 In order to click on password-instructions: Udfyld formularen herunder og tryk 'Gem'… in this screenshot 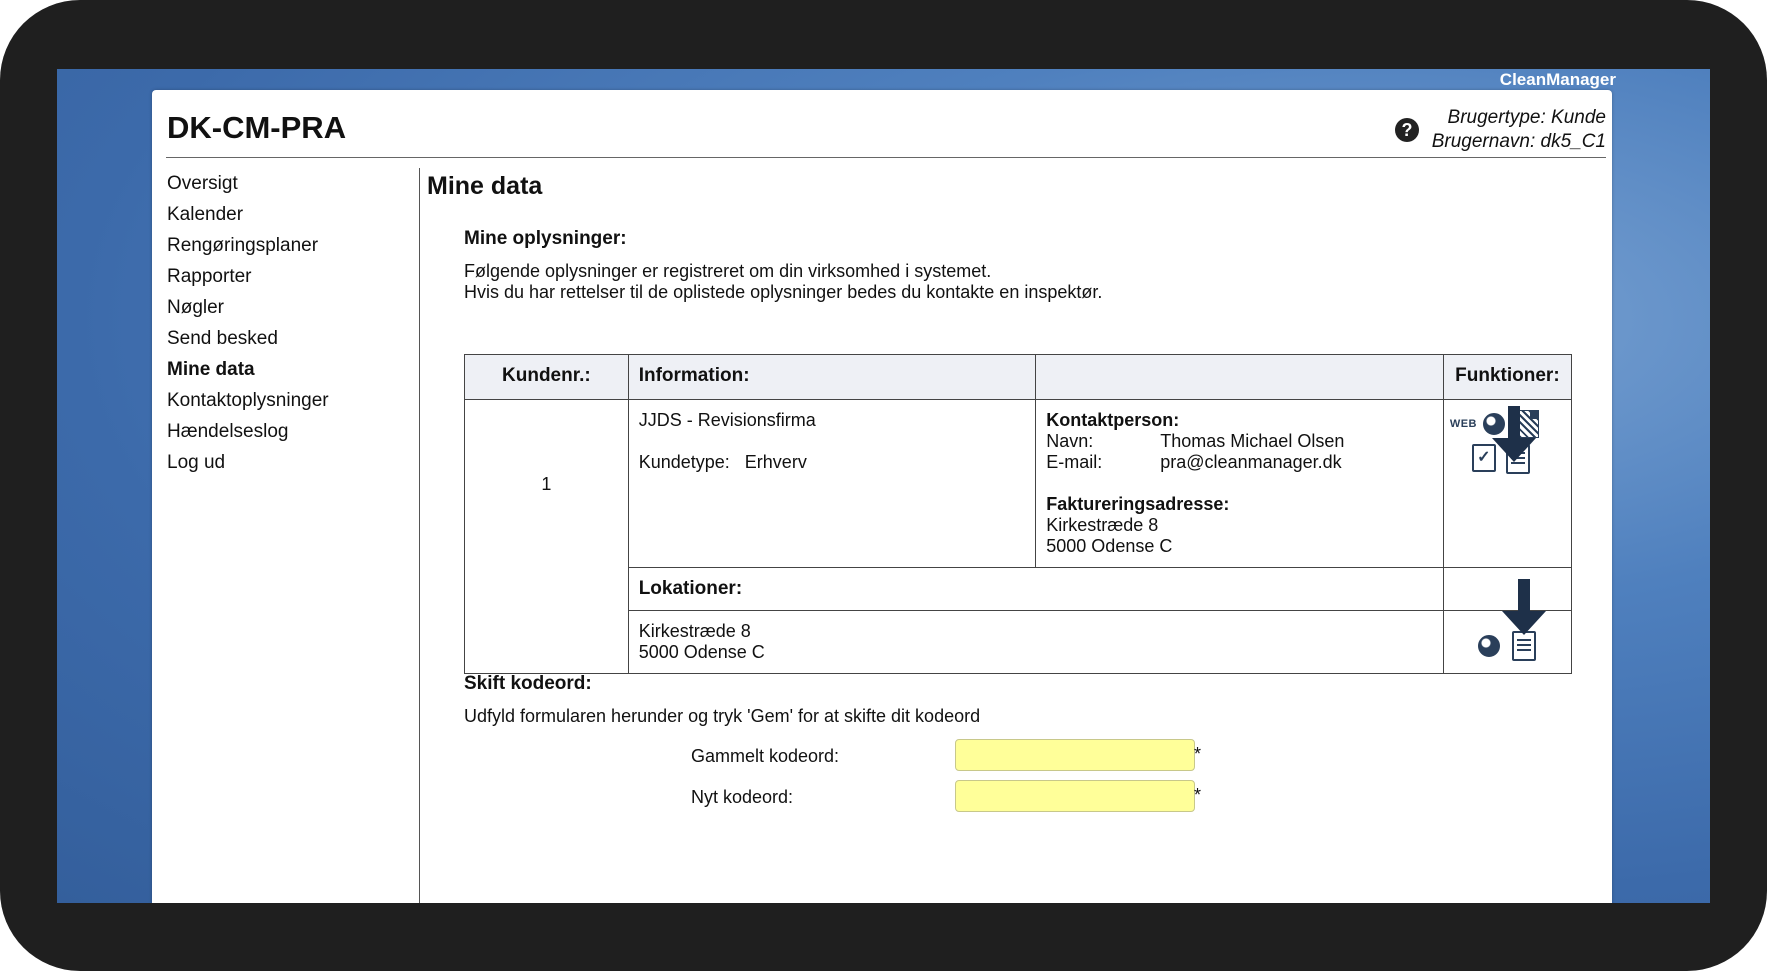, I will do `click(722, 716)`.